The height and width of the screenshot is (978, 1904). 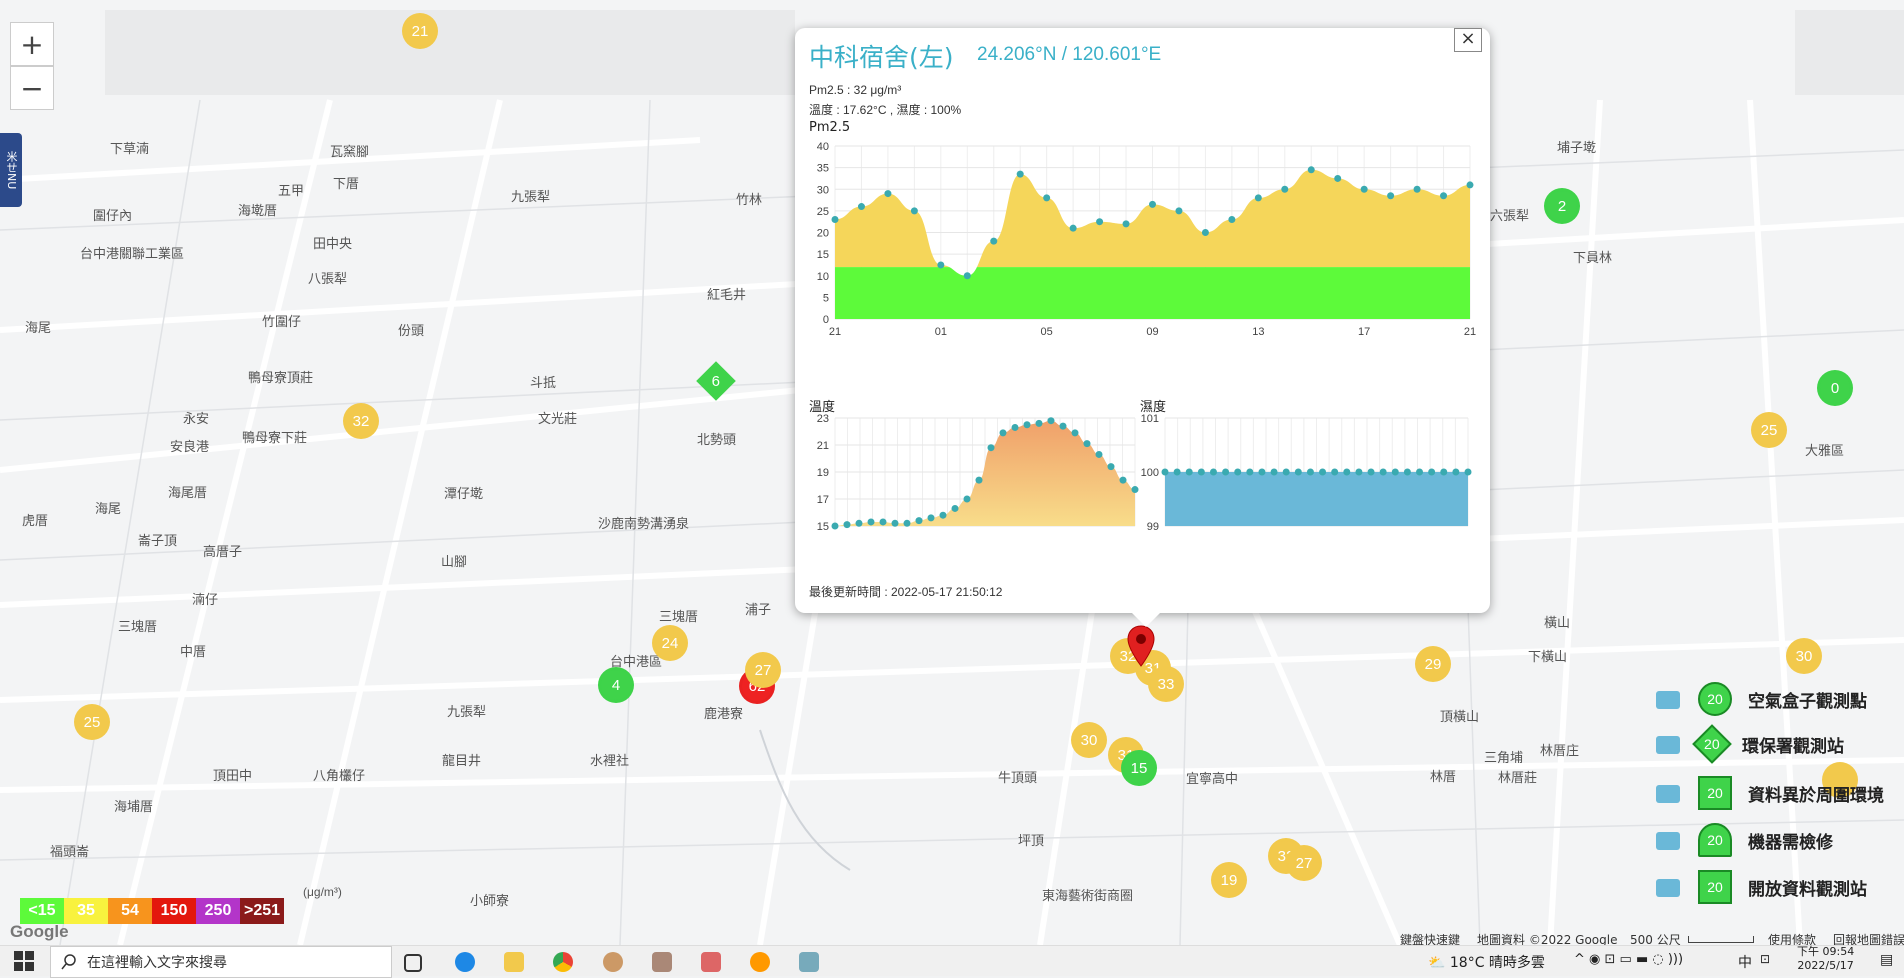 What do you see at coordinates (1433, 664) in the screenshot?
I see `airbox-sensor-marker: 29` at bounding box center [1433, 664].